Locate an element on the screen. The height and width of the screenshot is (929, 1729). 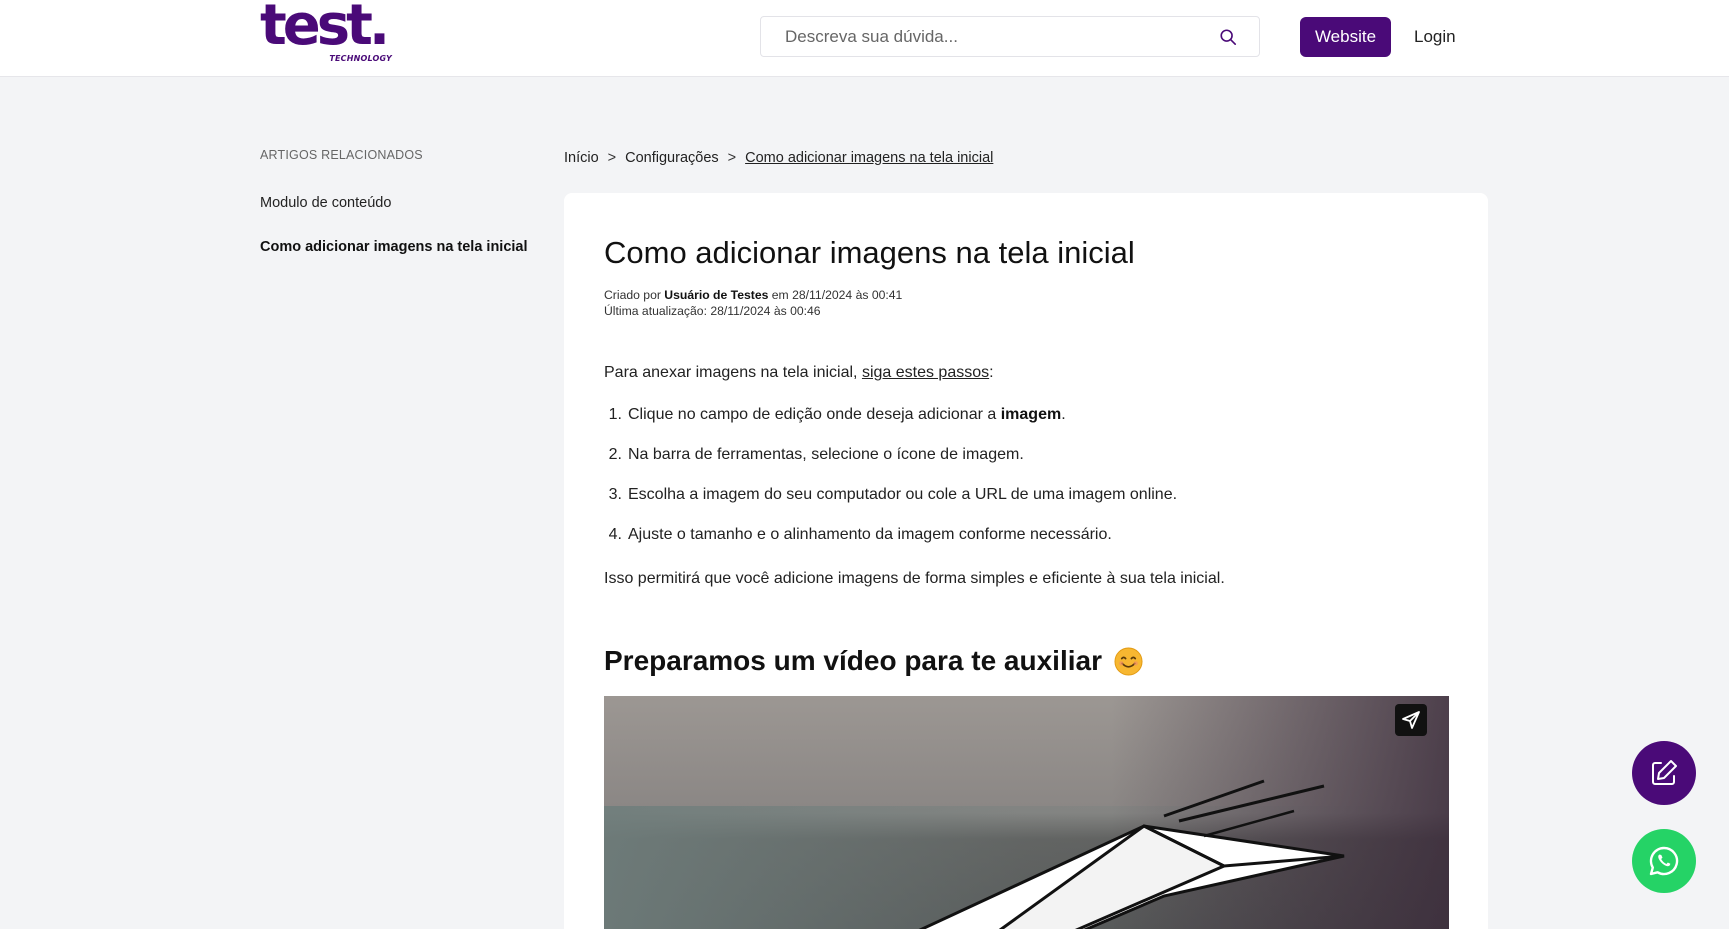
article-title: Como adicionar imagens na tela inicial is located at coordinates (869, 252).